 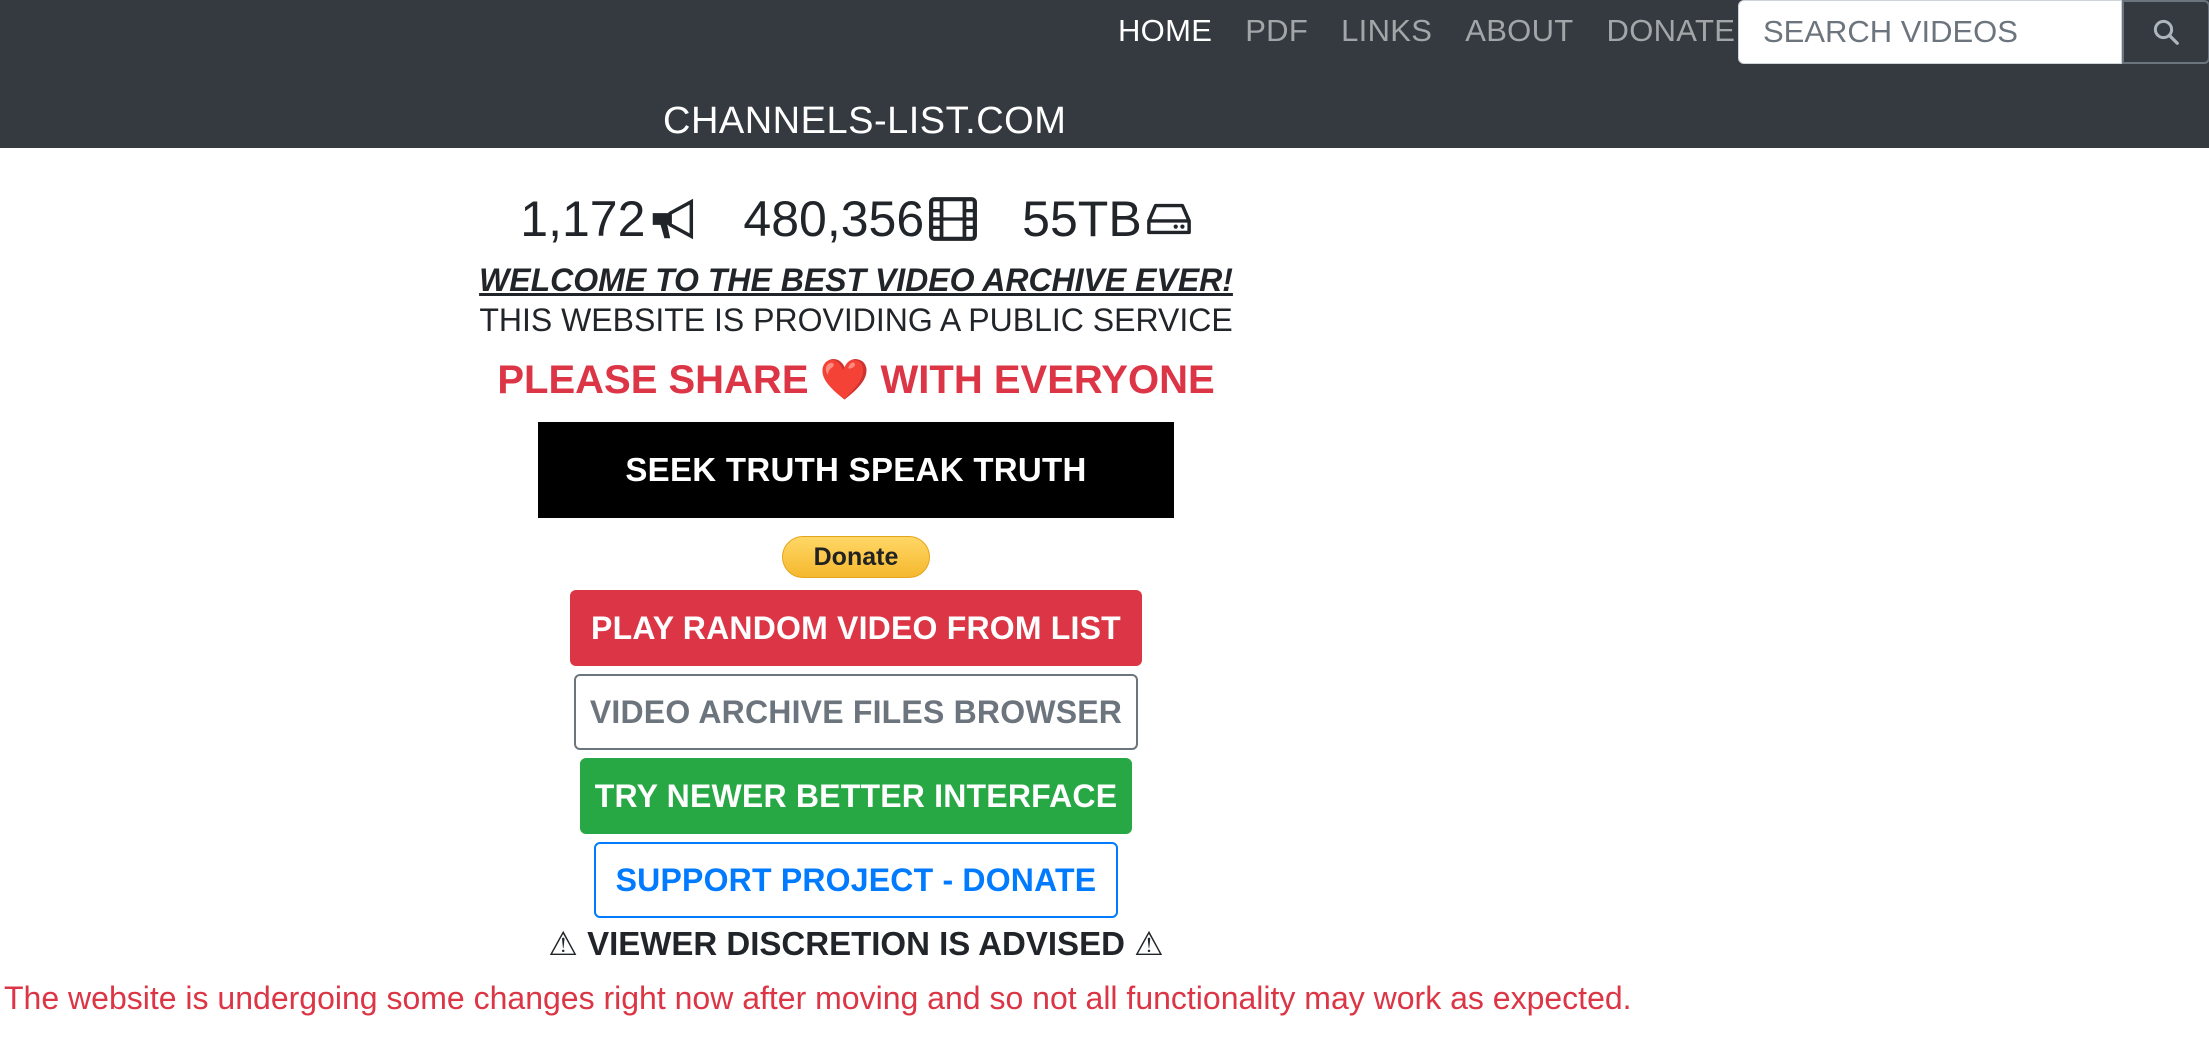 I want to click on film-icon, so click(x=953, y=219).